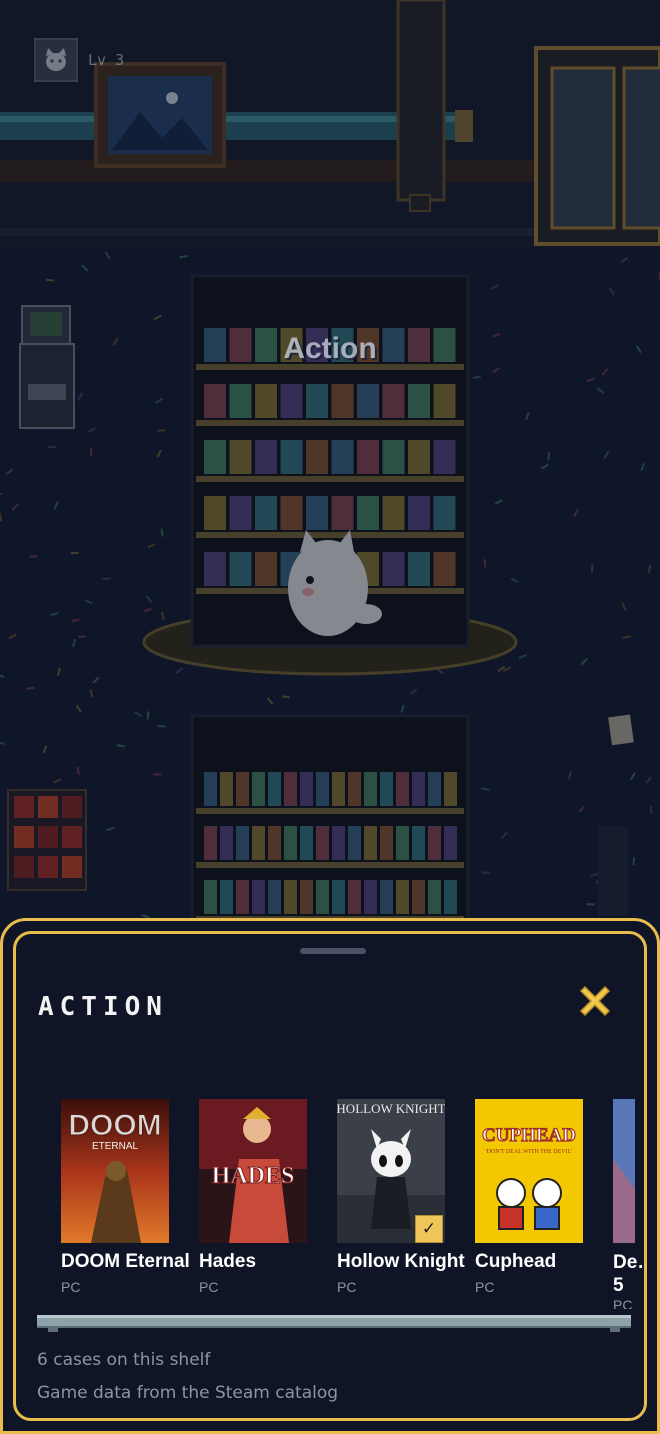 The image size is (660, 1434). Describe the element at coordinates (106, 60) in the screenshot. I see `player-level: Lv 3` at that location.